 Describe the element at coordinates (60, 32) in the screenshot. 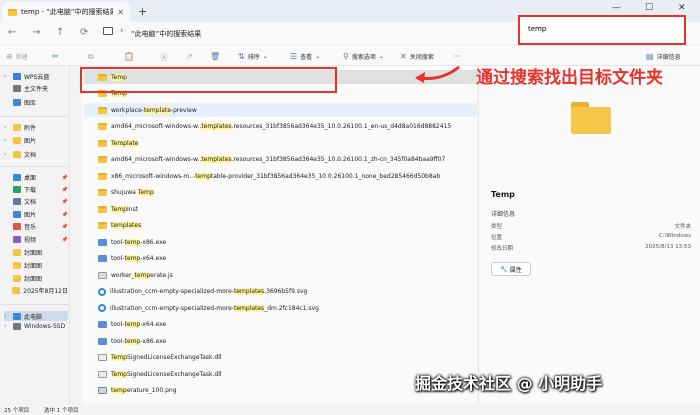

I see `up-button: ↑` at that location.